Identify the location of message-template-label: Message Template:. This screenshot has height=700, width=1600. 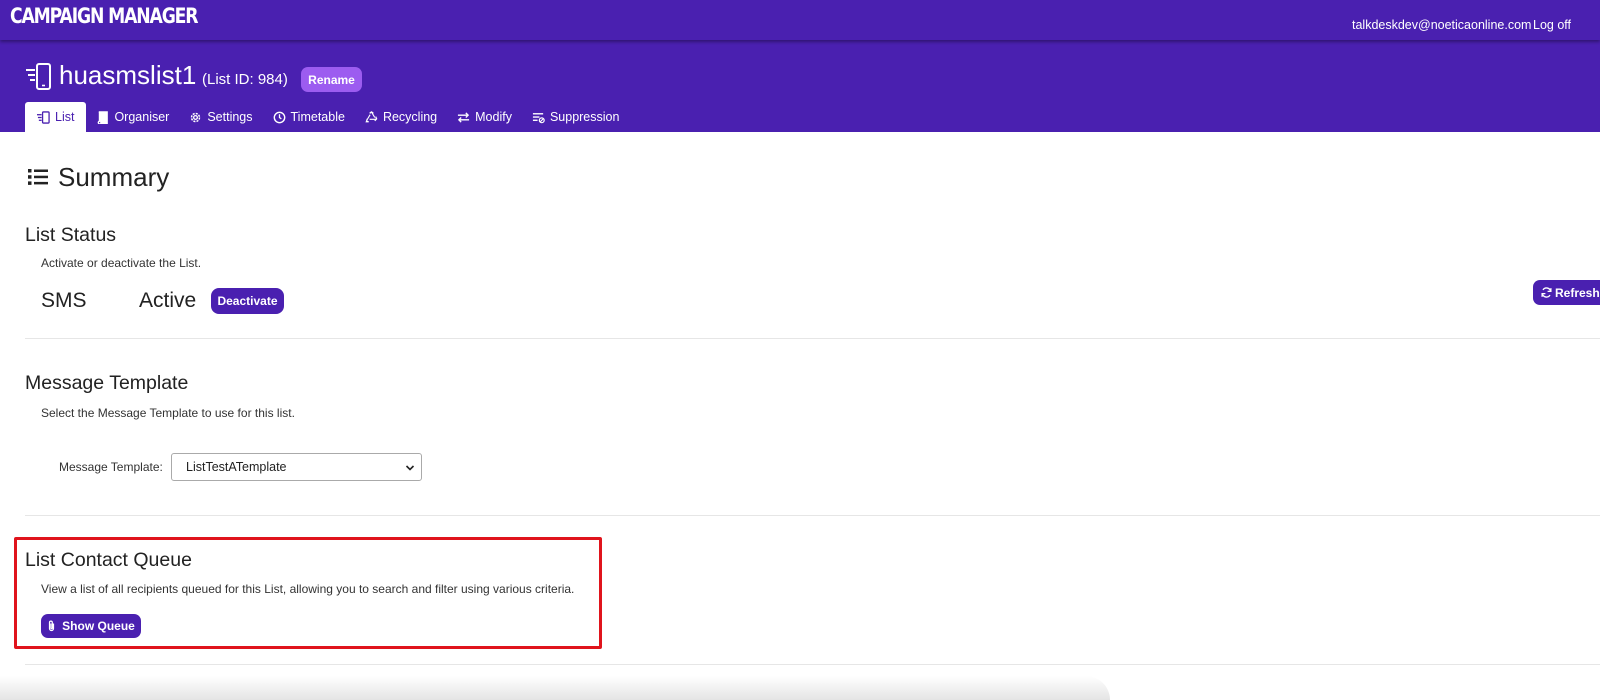
(111, 467).